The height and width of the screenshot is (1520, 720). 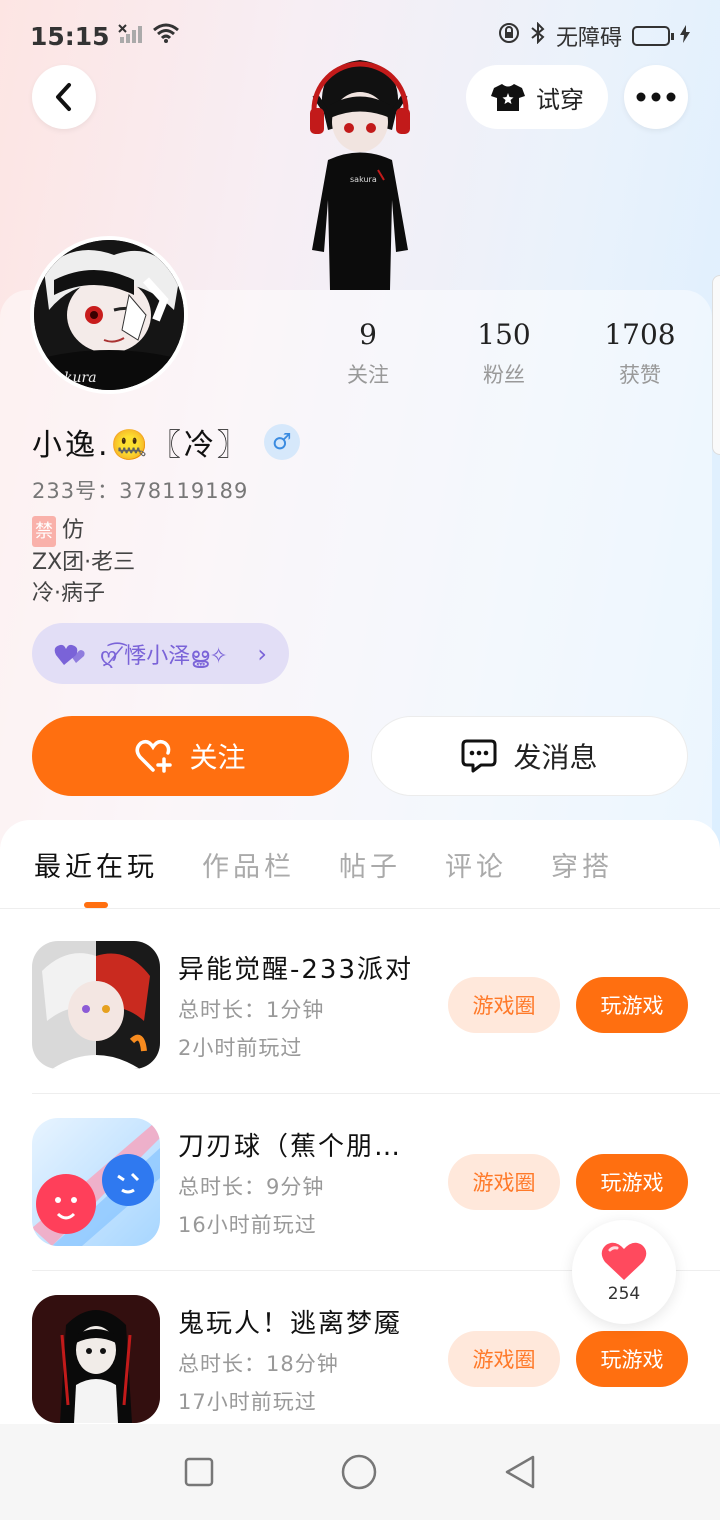 What do you see at coordinates (476, 864) in the screenshot?
I see `tab-comments: 评论` at bounding box center [476, 864].